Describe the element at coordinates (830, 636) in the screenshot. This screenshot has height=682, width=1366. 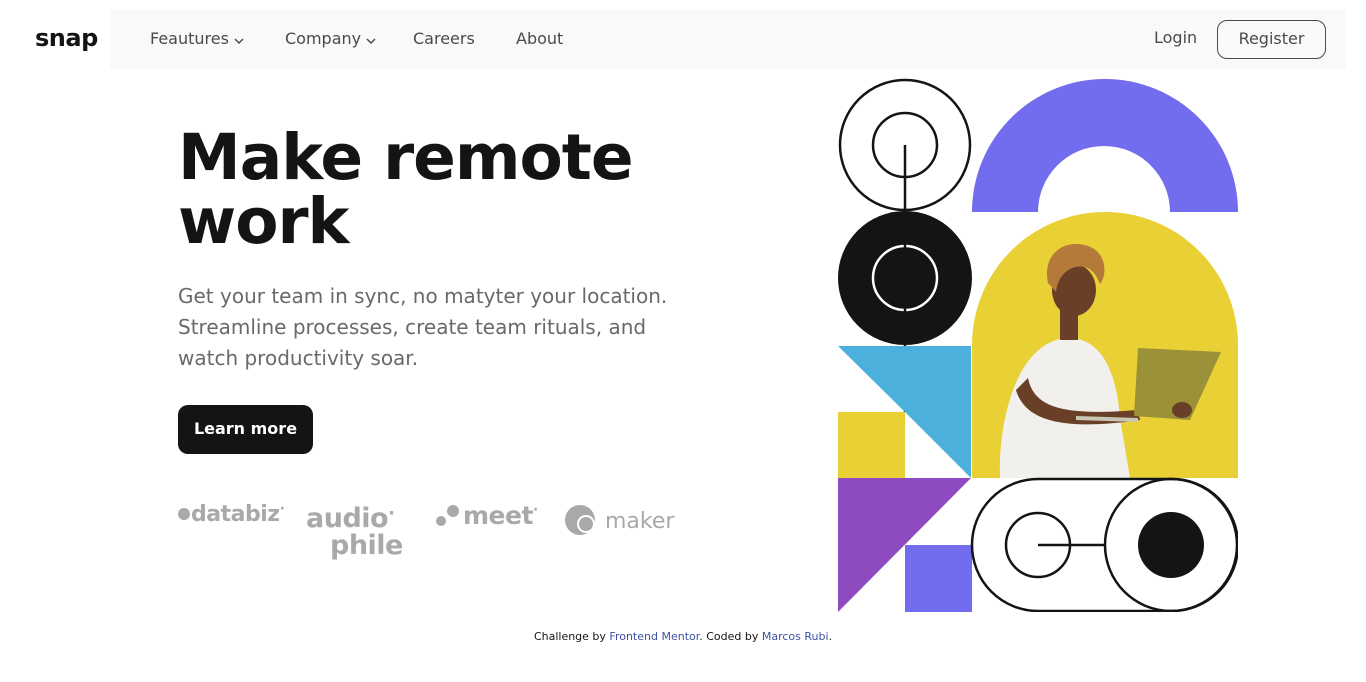
I see `attribution-suffix: .` at that location.